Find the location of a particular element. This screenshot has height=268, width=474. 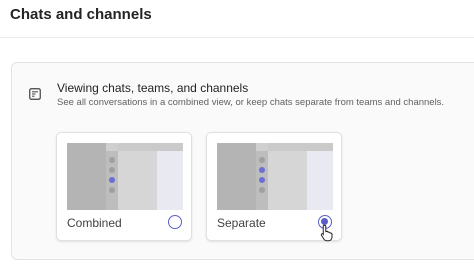

page-title: Chats and channels is located at coordinates (81, 14).